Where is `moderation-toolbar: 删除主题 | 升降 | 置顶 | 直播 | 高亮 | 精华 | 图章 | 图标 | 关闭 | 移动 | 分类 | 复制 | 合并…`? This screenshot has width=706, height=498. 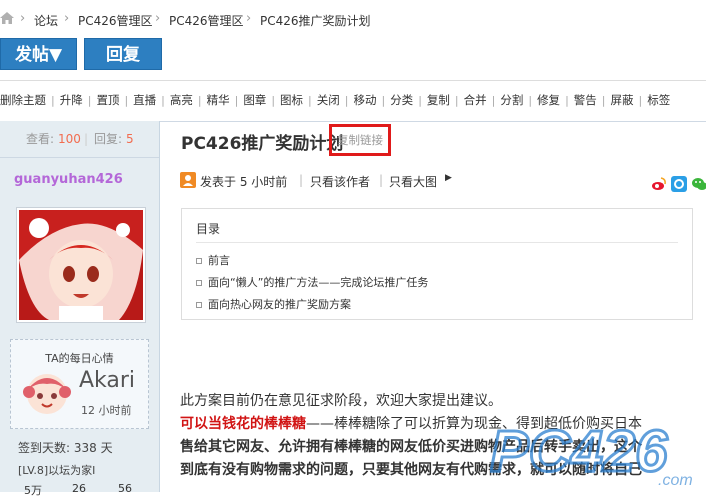 moderation-toolbar: 删除主题 | 升降 | 置顶 | 直播 | 高亮 | 精华 | 图章 | 图标 | 关闭 | 移动 | 分类 | 复制 | 合并… is located at coordinates (353, 101).